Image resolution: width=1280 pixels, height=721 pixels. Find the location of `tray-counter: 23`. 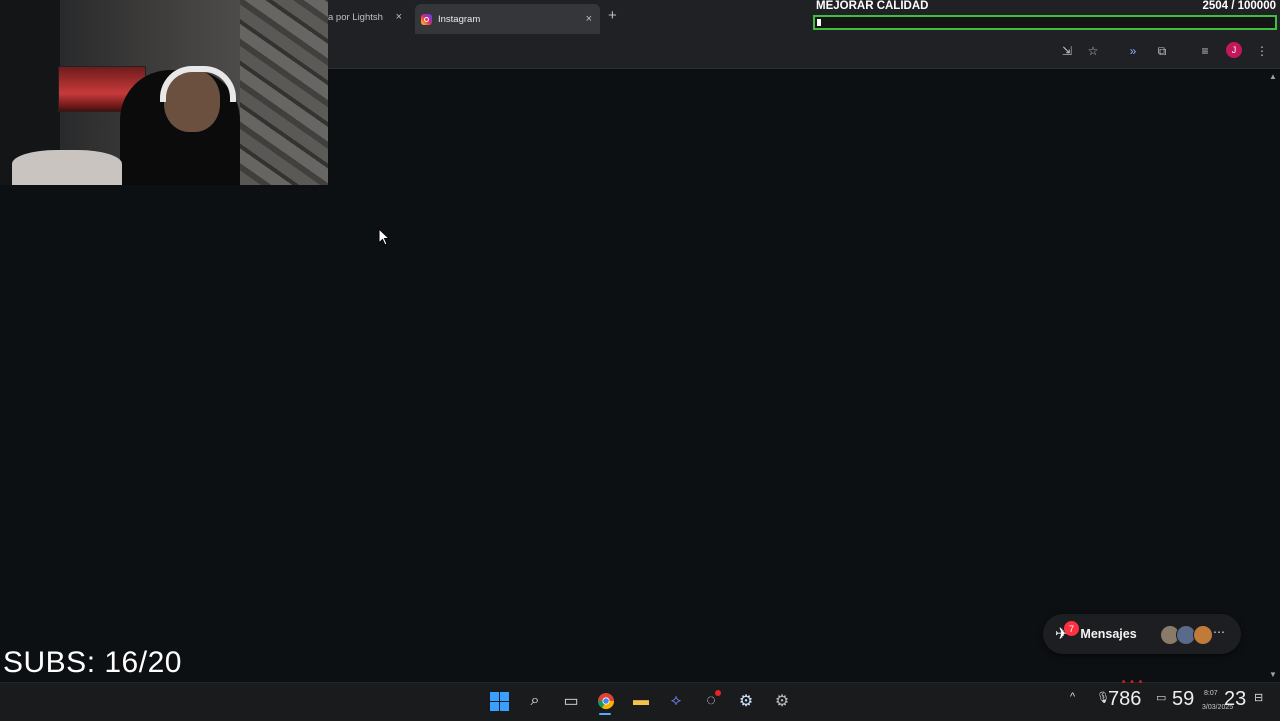

tray-counter: 23 is located at coordinates (1235, 699).